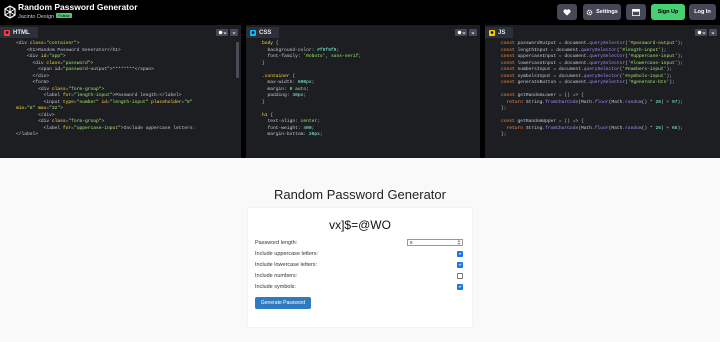 Image resolution: width=720 pixels, height=342 pixels. What do you see at coordinates (359, 275) in the screenshot?
I see `option-row: Include numbers:` at bounding box center [359, 275].